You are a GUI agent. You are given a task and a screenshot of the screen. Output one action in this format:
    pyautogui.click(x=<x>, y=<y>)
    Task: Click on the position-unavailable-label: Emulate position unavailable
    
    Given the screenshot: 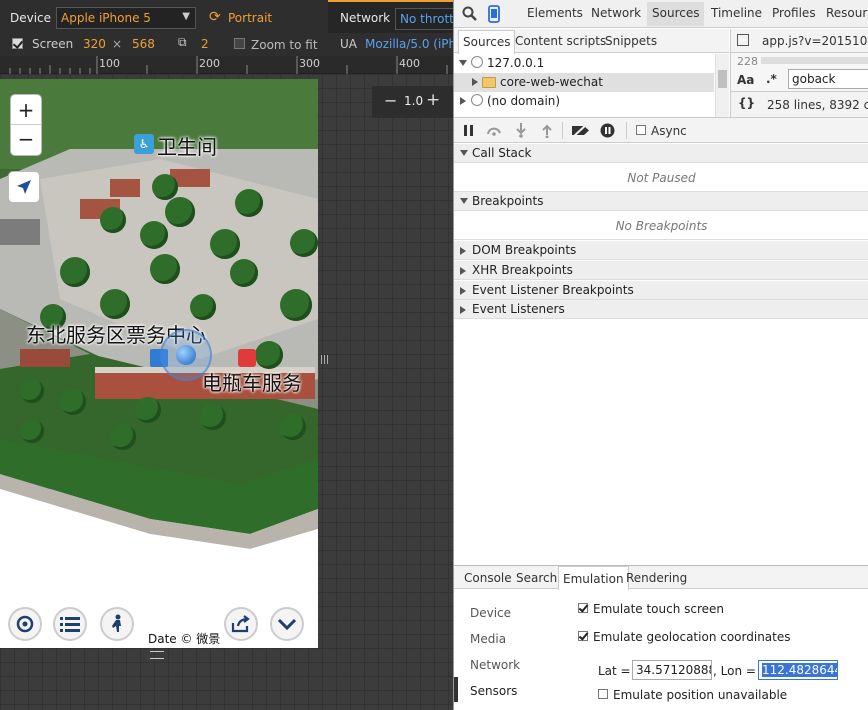 What is the action you would take?
    pyautogui.click(x=700, y=695)
    